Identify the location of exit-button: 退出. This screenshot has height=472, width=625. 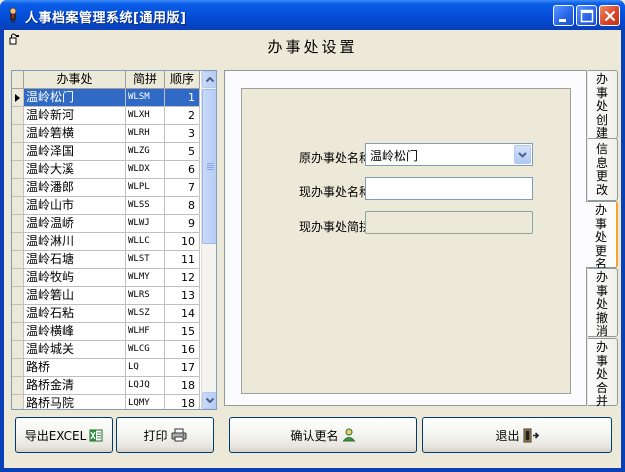
(517, 435).